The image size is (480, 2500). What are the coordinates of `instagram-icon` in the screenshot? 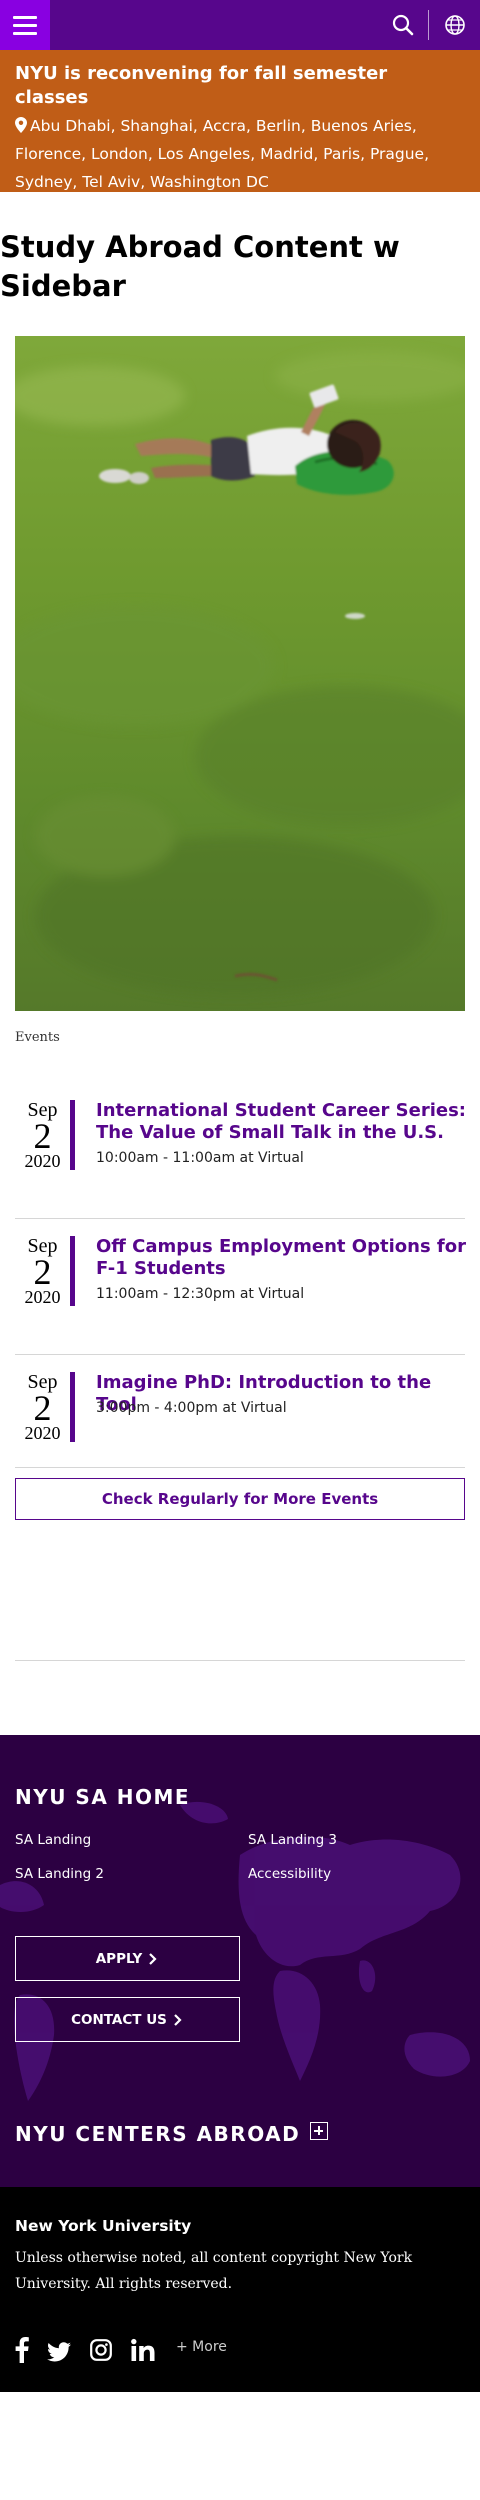 It's located at (101, 2350).